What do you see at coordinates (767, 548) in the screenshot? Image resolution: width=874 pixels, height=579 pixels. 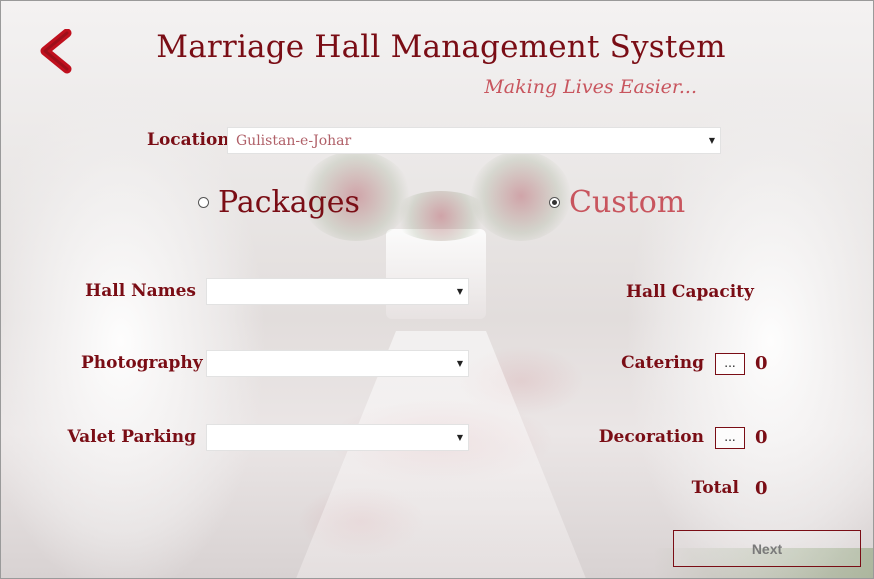 I see `next-button: Next` at bounding box center [767, 548].